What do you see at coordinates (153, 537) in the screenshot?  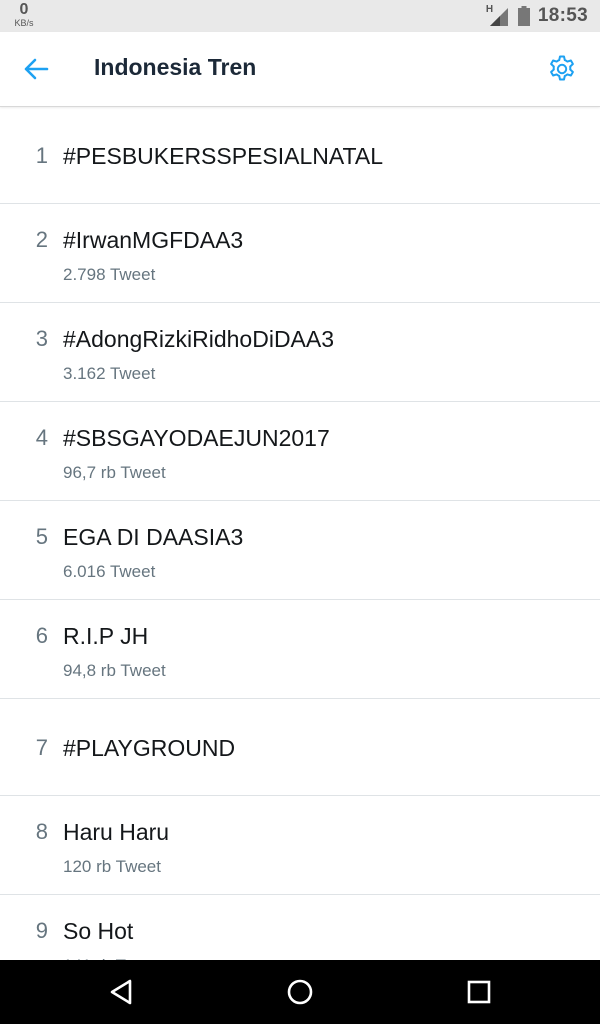 I see `trend-name: EGA DI DAASIA3` at bounding box center [153, 537].